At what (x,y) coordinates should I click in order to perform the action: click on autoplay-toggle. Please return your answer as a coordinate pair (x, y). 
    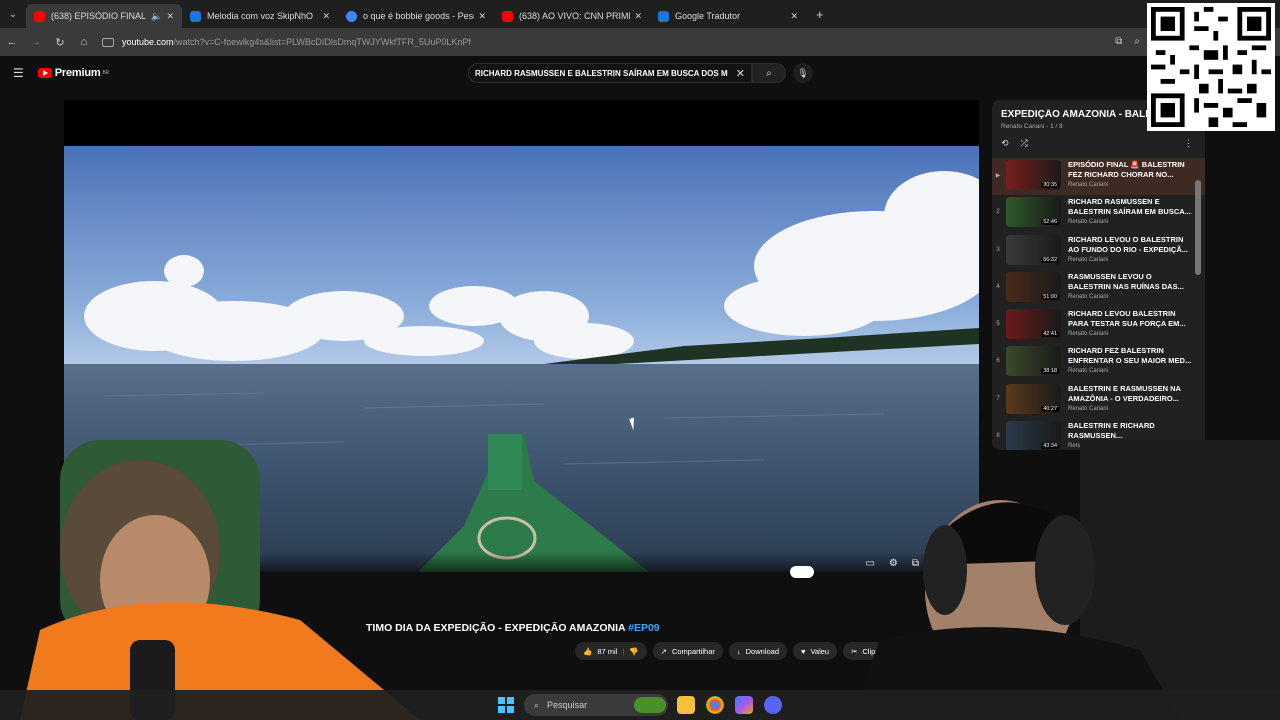
    Looking at the image, I should click on (802, 572).